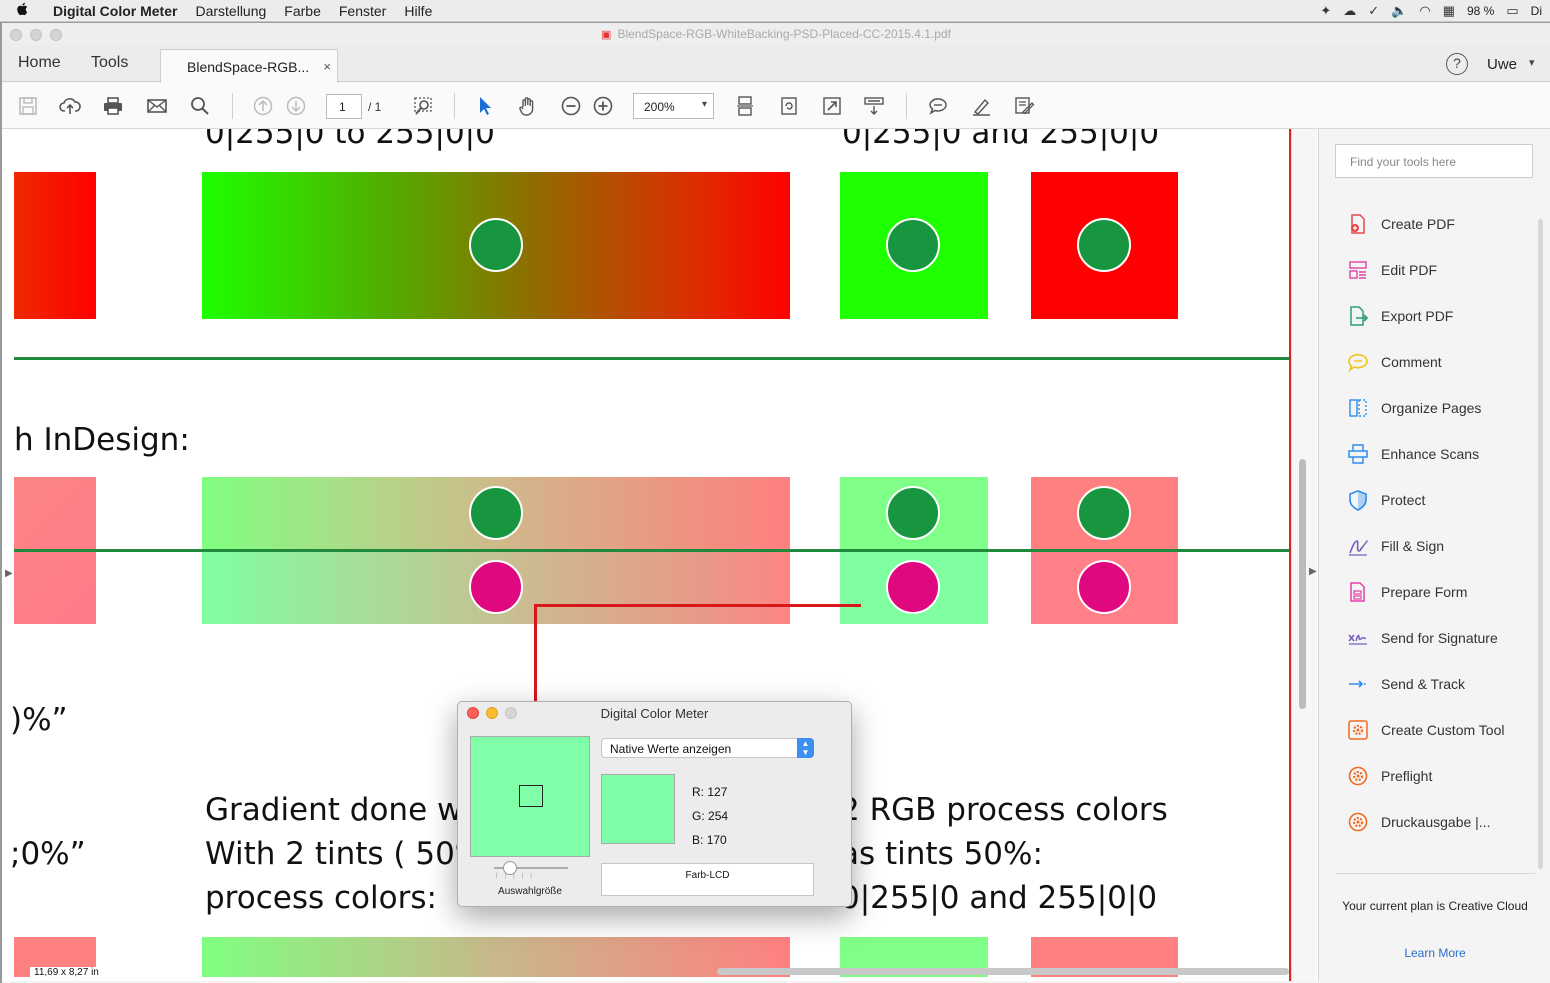 The width and height of the screenshot is (1550, 983). What do you see at coordinates (1434, 500) in the screenshot?
I see `tool-item-protect: Protect` at bounding box center [1434, 500].